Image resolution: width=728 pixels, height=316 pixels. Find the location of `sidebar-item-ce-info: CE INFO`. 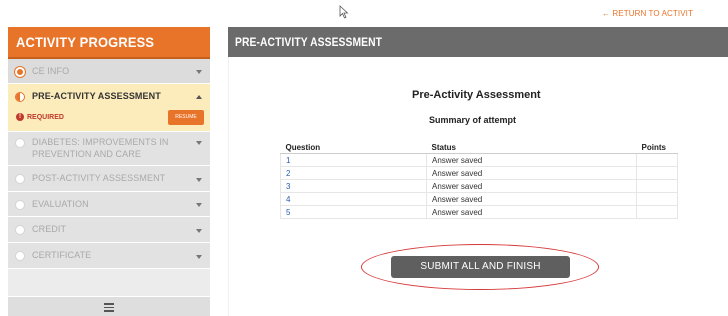

sidebar-item-ce-info: CE INFO is located at coordinates (109, 71).